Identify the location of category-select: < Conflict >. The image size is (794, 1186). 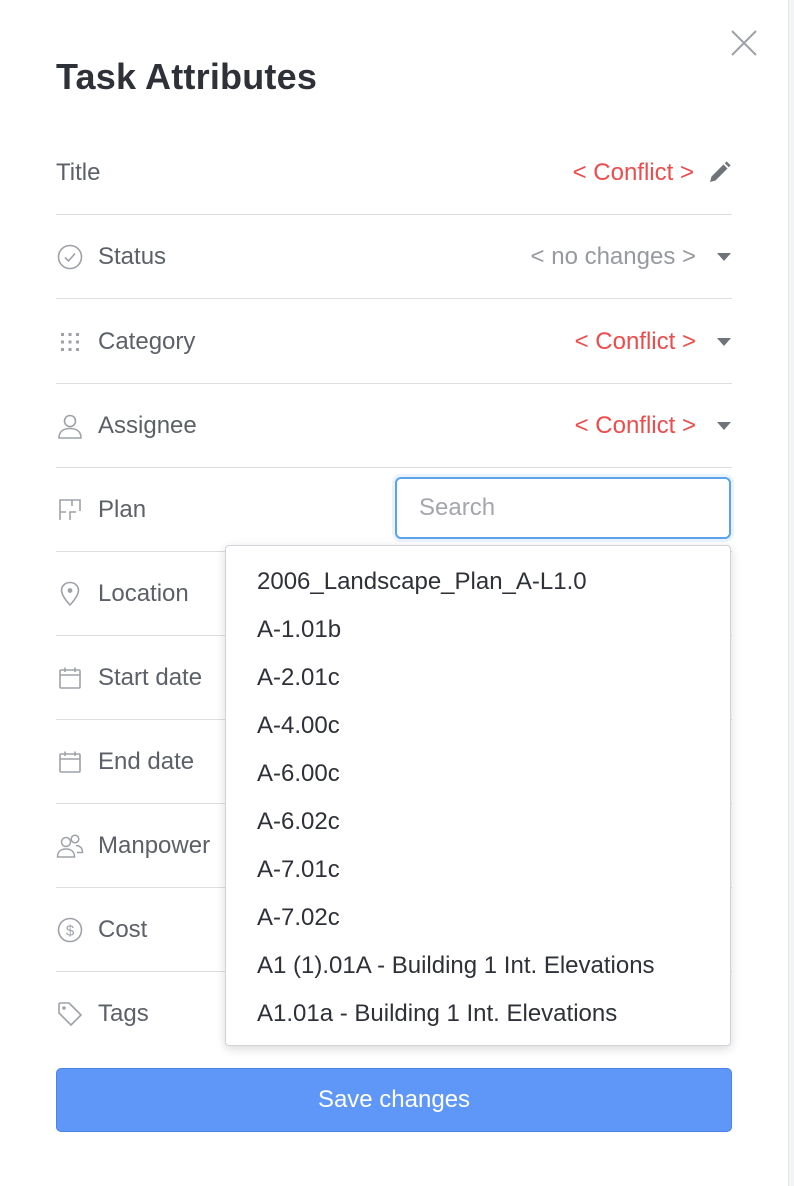
(653, 341).